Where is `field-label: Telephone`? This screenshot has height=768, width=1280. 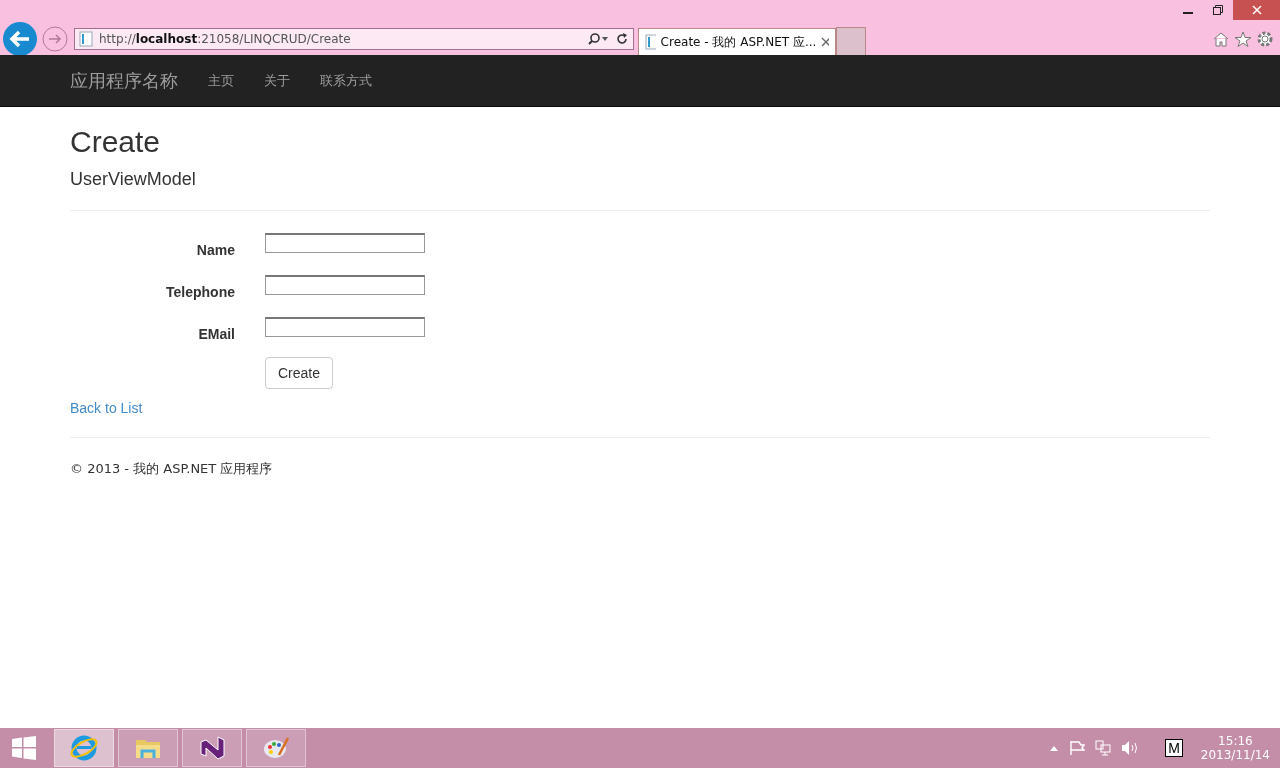 field-label: Telephone is located at coordinates (200, 291).